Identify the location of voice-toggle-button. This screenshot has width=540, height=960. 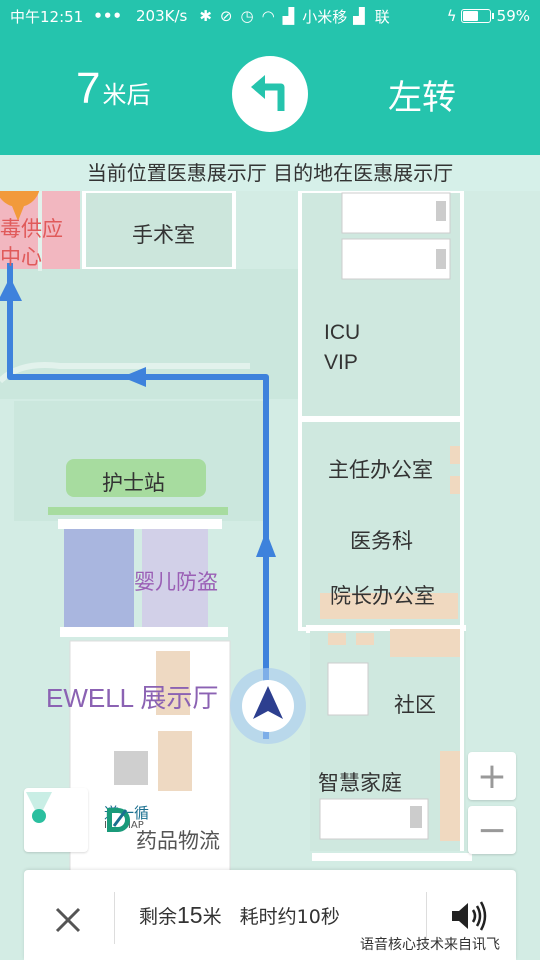
(470, 916).